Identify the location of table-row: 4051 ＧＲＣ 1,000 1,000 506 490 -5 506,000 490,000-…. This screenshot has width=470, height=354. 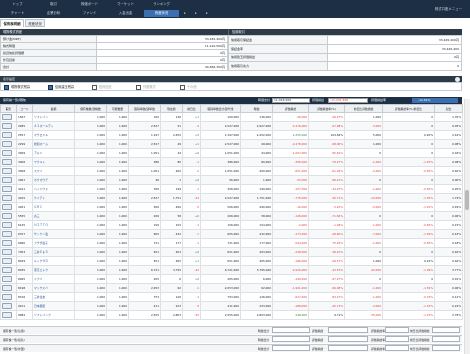
(231, 207).